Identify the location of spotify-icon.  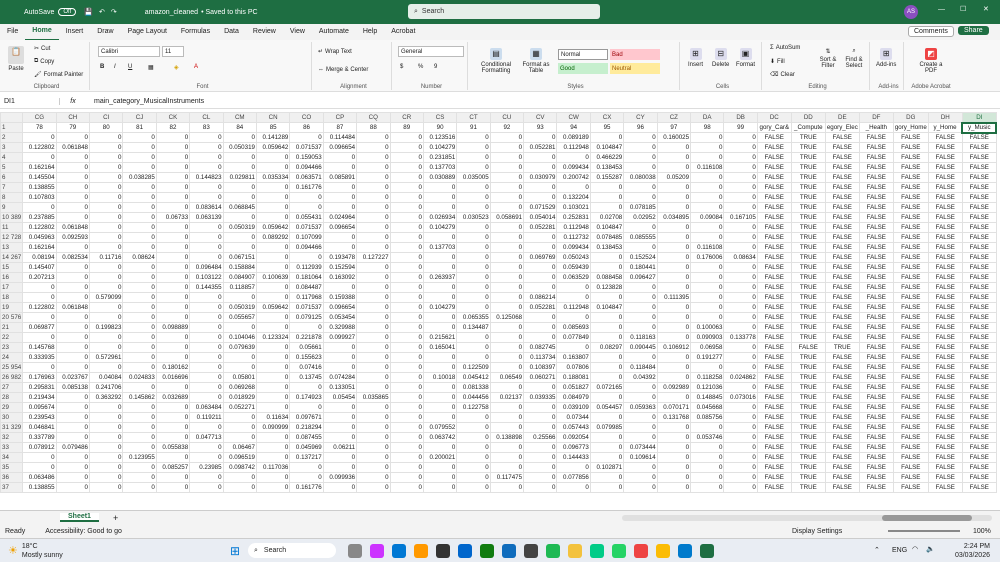
(553, 551).